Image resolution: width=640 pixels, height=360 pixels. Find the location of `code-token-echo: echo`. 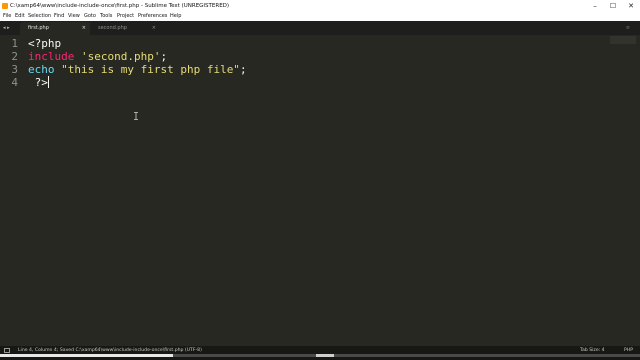

code-token-echo: echo is located at coordinates (41, 69).